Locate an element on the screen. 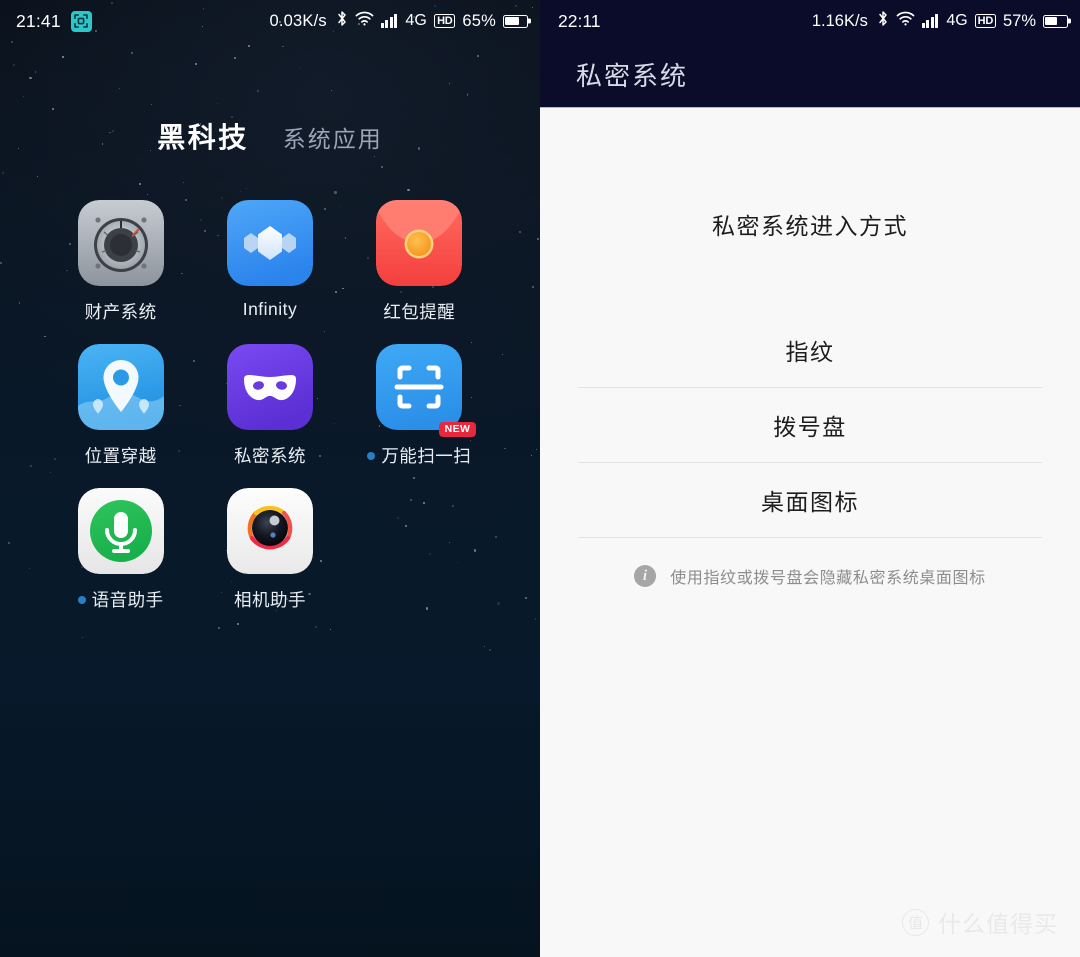 This screenshot has width=1080, height=957. app-label: 私密系统 is located at coordinates (269, 456).